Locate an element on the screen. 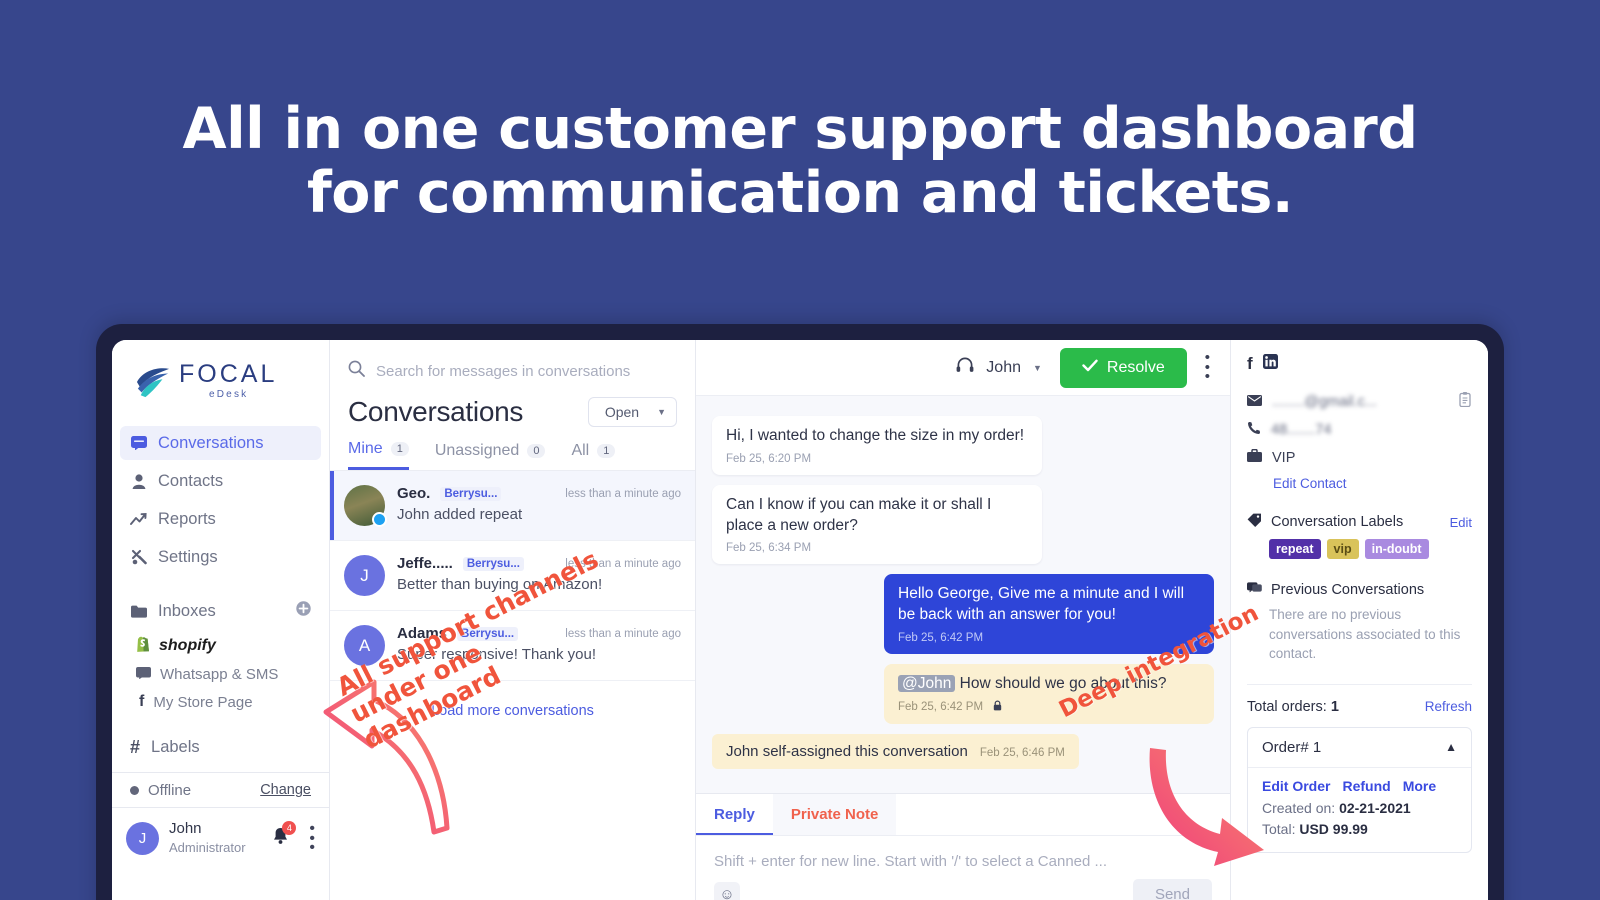  tab-label: Unassigned is located at coordinates (477, 450).